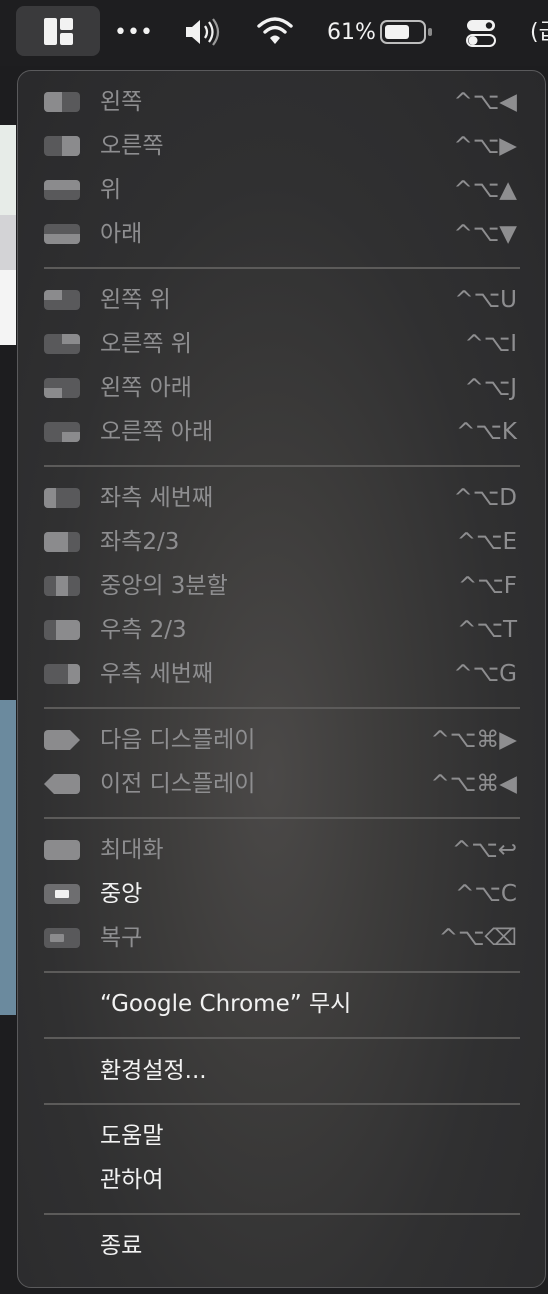 The image size is (548, 1294). I want to click on bottom-half-icon, so click(62, 234).